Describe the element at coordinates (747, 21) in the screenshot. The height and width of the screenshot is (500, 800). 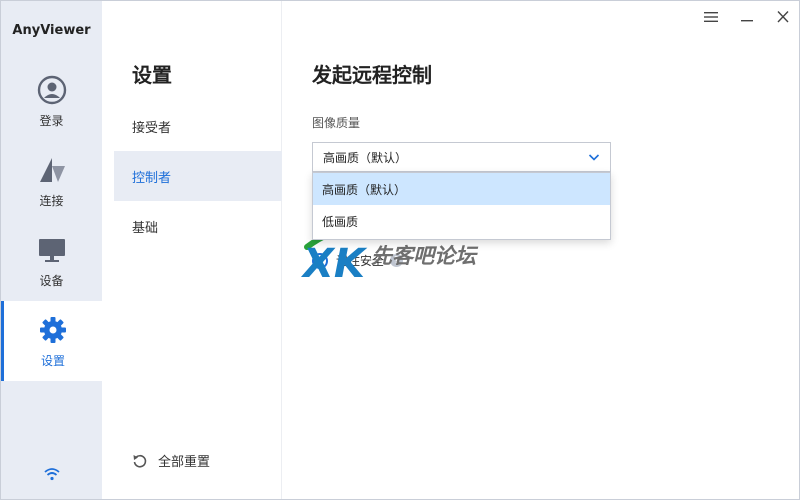
I see `minimize-icon` at that location.